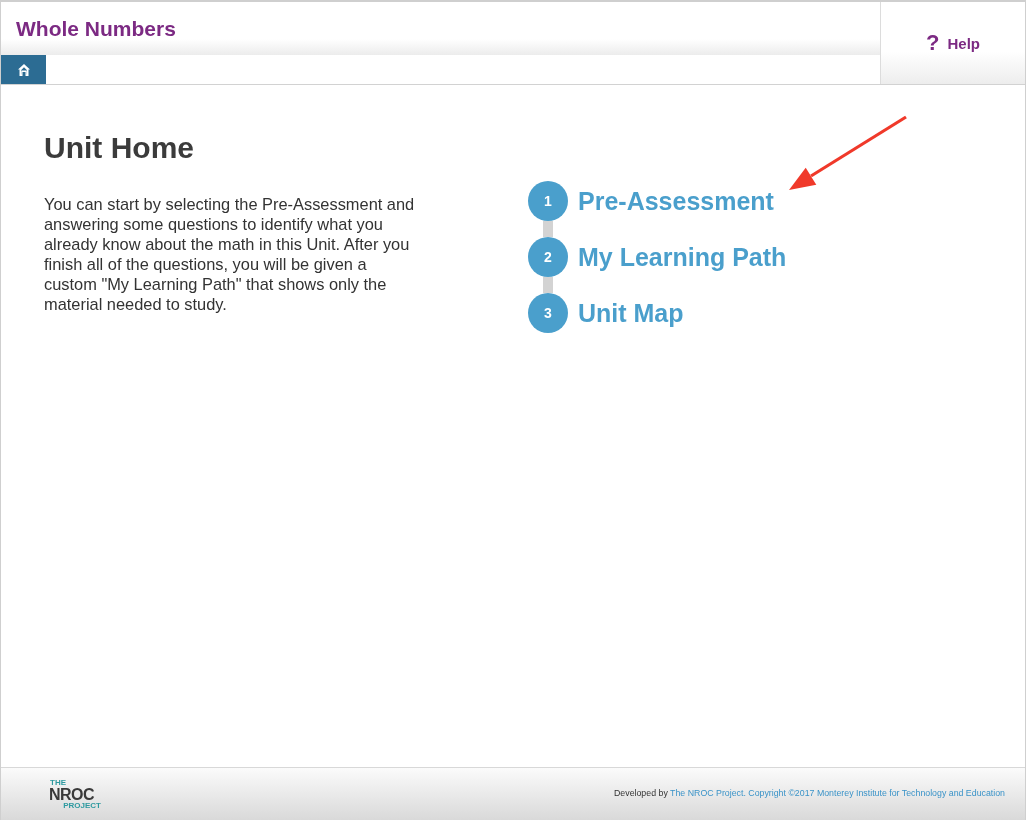  What do you see at coordinates (96, 28) in the screenshot?
I see `app-title: Whole Numbers` at bounding box center [96, 28].